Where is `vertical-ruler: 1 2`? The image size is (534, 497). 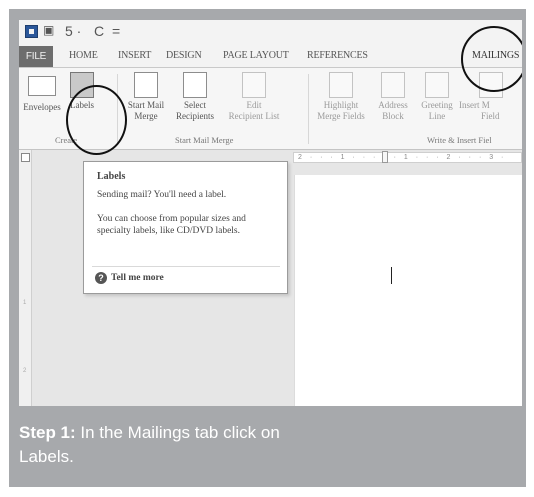
vertical-ruler: 1 2 is located at coordinates (25, 278).